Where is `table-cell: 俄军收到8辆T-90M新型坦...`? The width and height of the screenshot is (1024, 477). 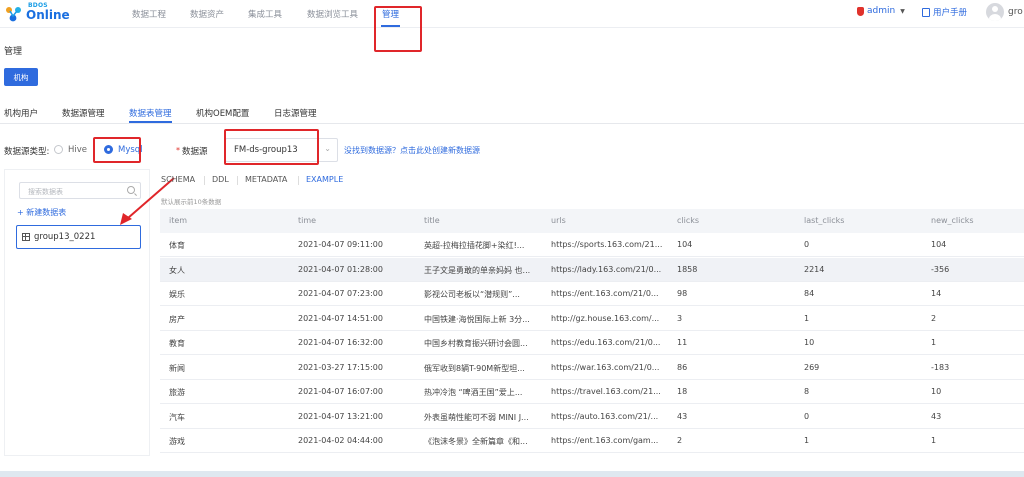 table-cell: 俄军收到8辆T-90M新型坦... is located at coordinates (474, 368).